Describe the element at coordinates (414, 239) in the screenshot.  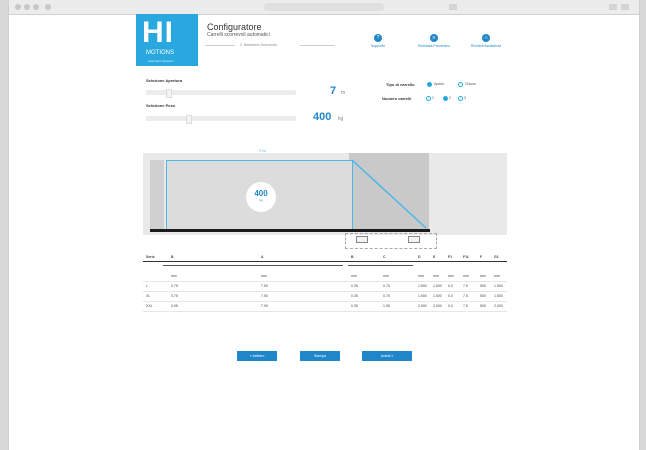
I see `trolley-right` at that location.